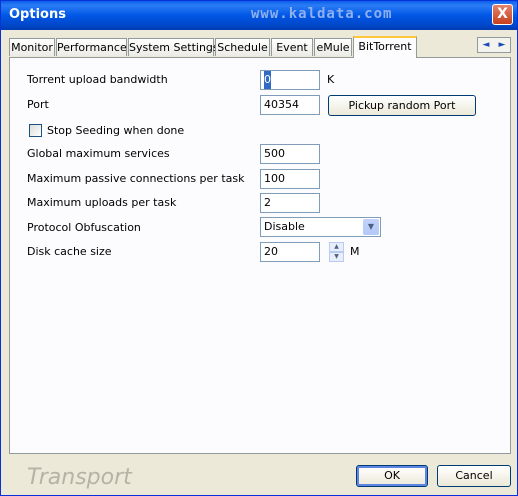  I want to click on ok-button: OK, so click(392, 476).